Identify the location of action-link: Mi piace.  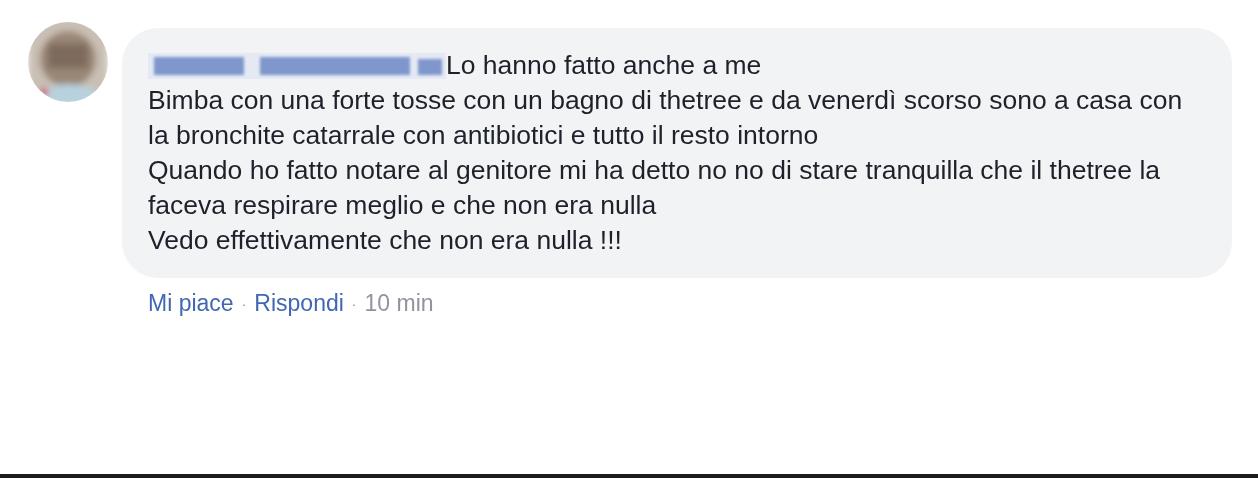
(191, 303).